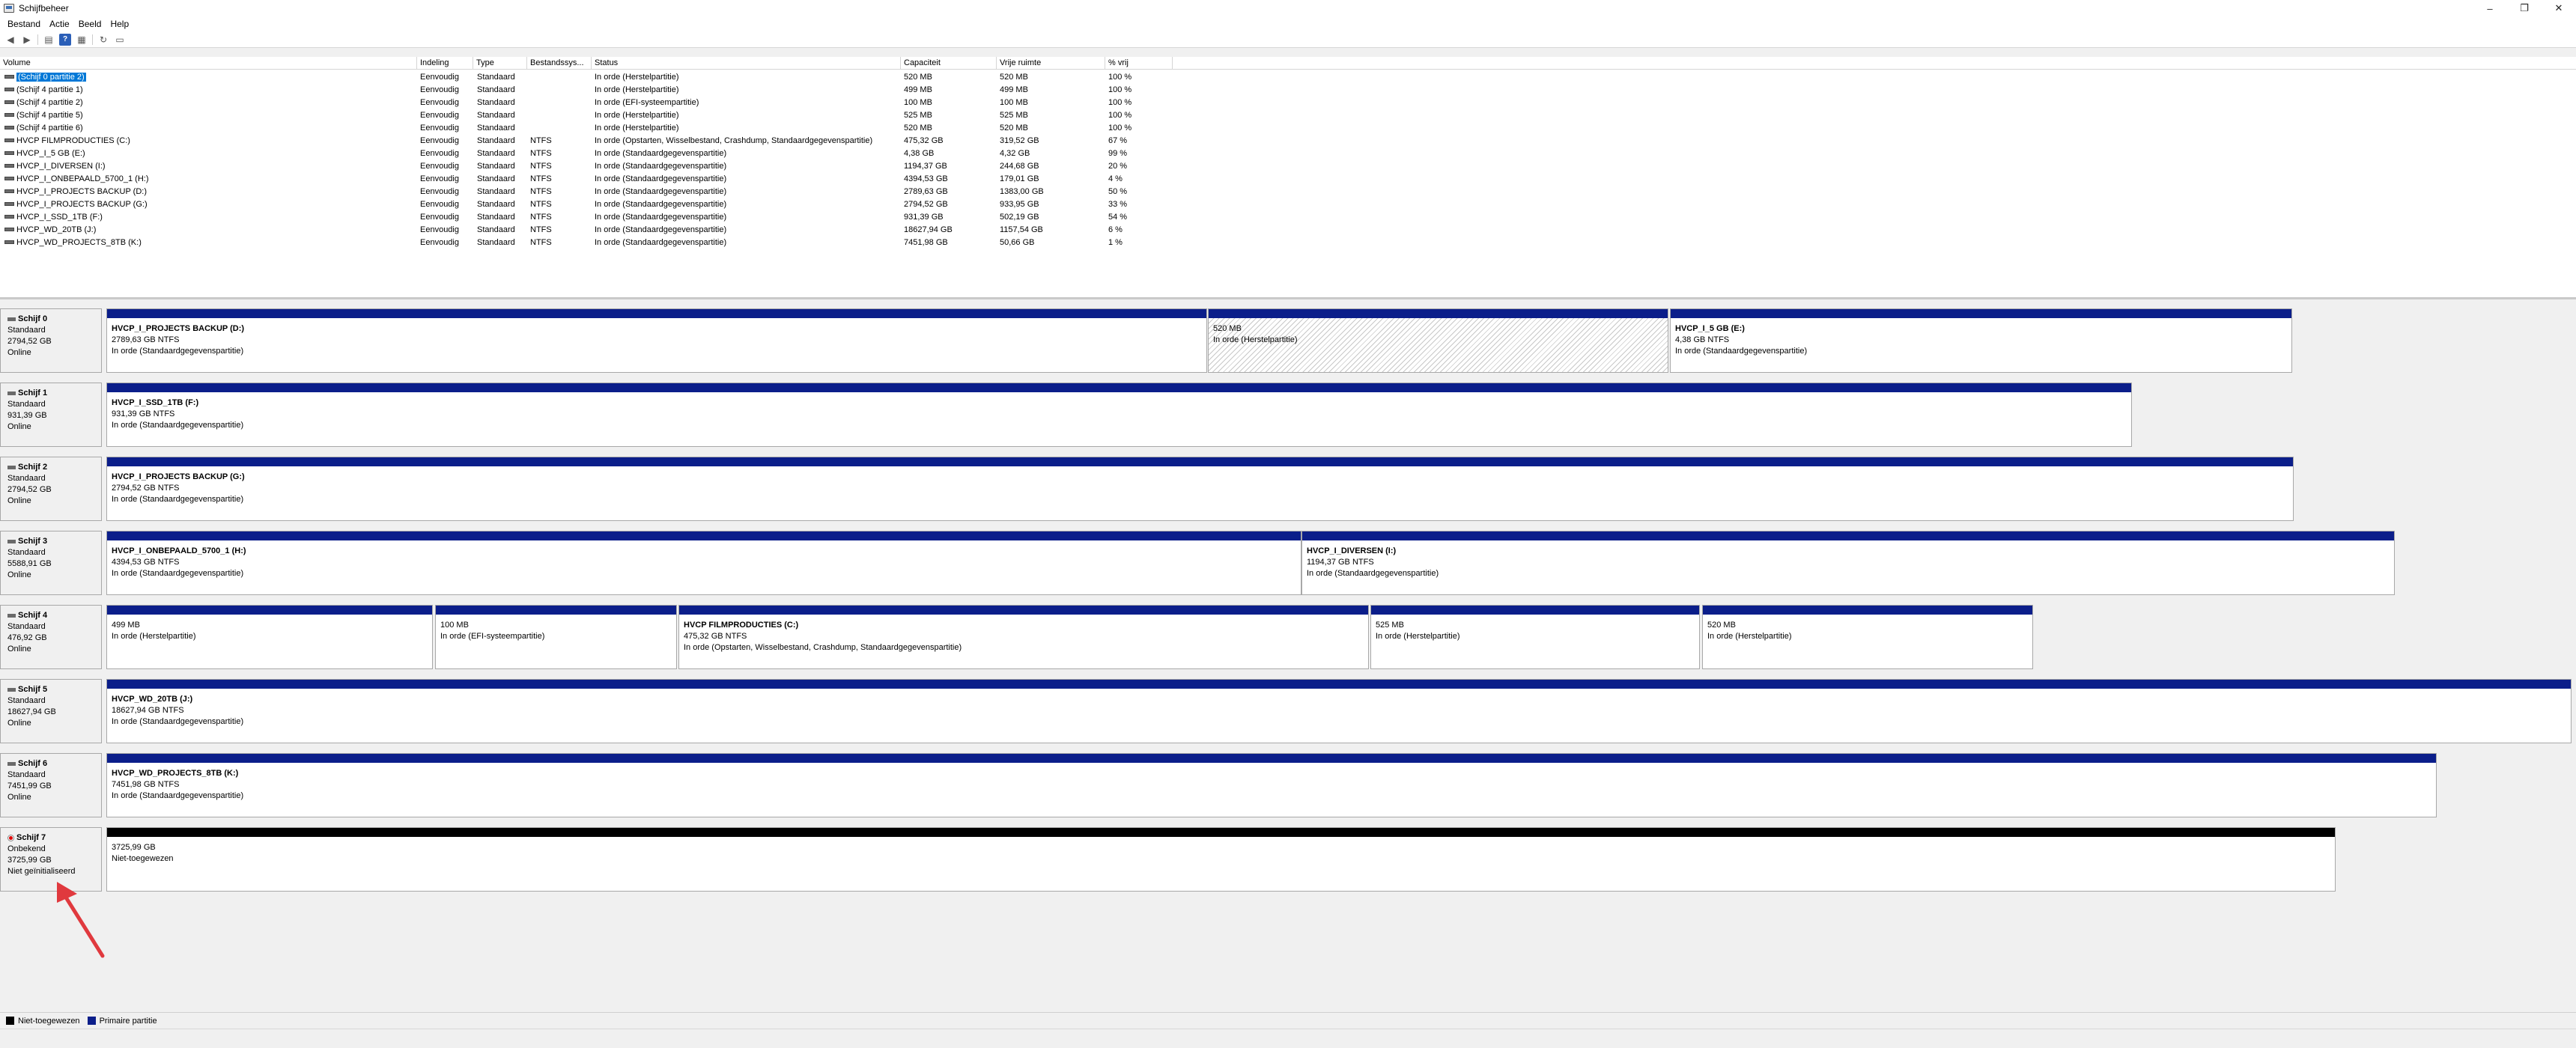 The width and height of the screenshot is (2576, 1048). Describe the element at coordinates (208, 243) in the screenshot. I see `volume-name-cell: HVCP_WD_PROJECTS_8TB (K:)` at that location.